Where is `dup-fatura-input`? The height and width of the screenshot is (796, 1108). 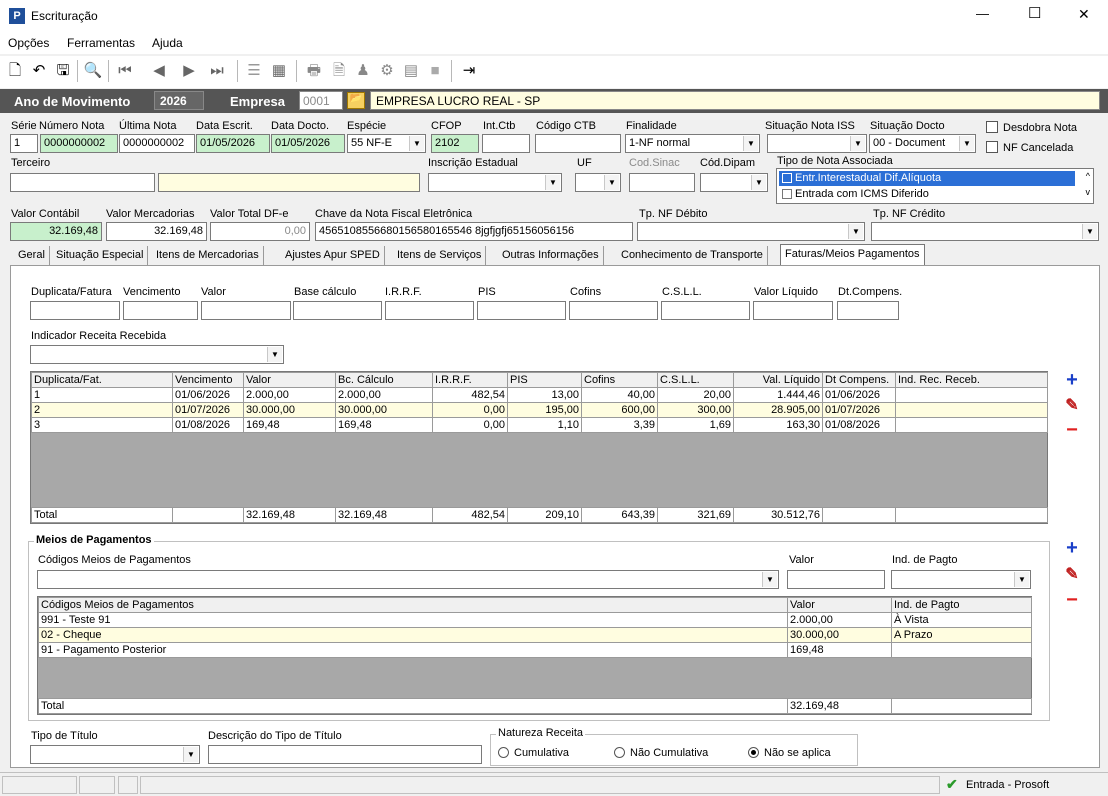
dup-fatura-input is located at coordinates (75, 310).